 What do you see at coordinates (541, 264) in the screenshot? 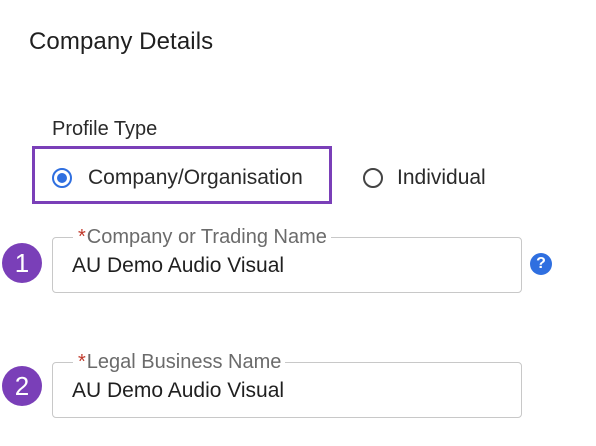
I see `question-circle-icon: ?` at bounding box center [541, 264].